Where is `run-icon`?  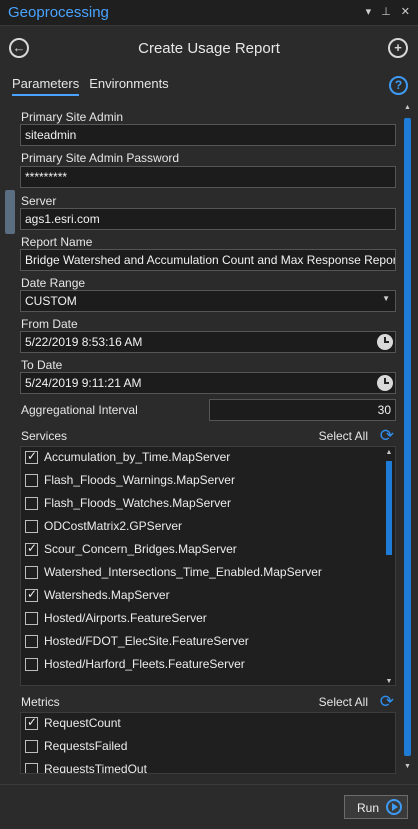 run-icon is located at coordinates (394, 807).